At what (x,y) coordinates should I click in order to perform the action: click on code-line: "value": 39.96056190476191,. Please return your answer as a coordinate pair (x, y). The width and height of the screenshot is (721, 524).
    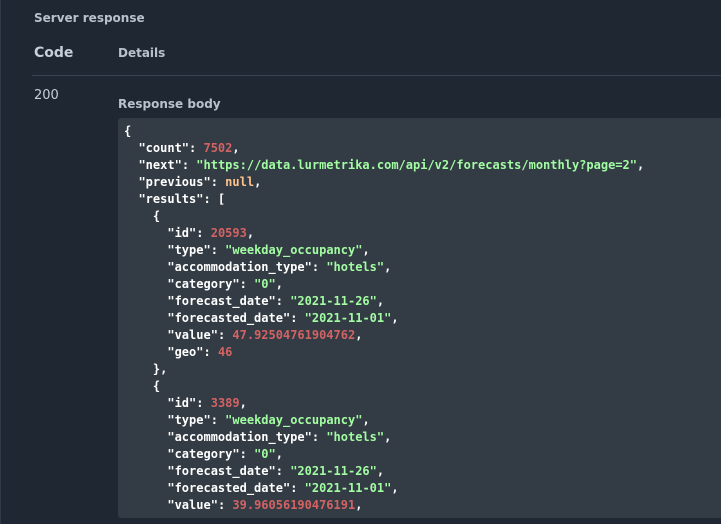
    Looking at the image, I should click on (243, 505).